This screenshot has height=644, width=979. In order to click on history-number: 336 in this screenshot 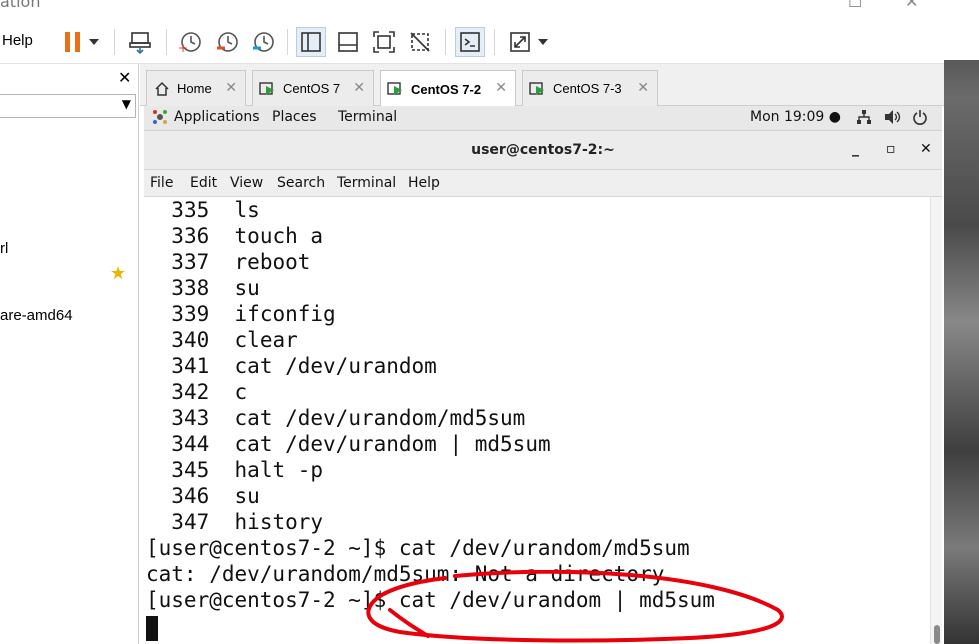, I will do `click(190, 236)`.